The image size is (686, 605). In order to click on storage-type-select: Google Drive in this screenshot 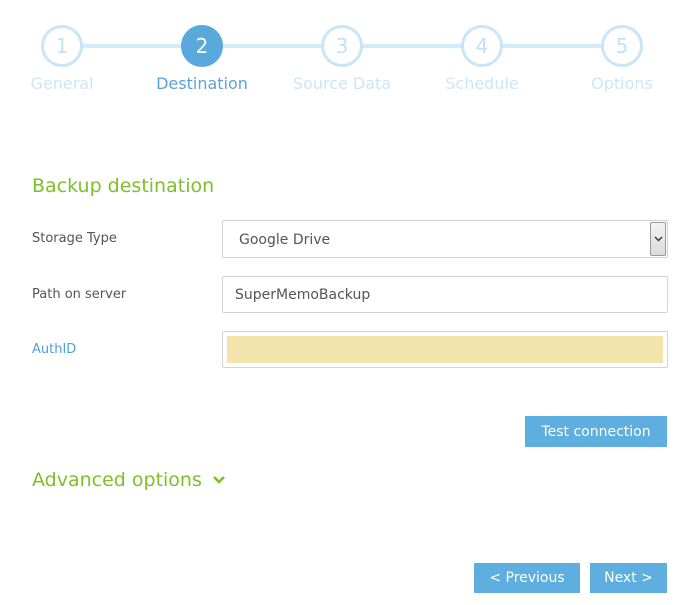, I will do `click(445, 239)`.